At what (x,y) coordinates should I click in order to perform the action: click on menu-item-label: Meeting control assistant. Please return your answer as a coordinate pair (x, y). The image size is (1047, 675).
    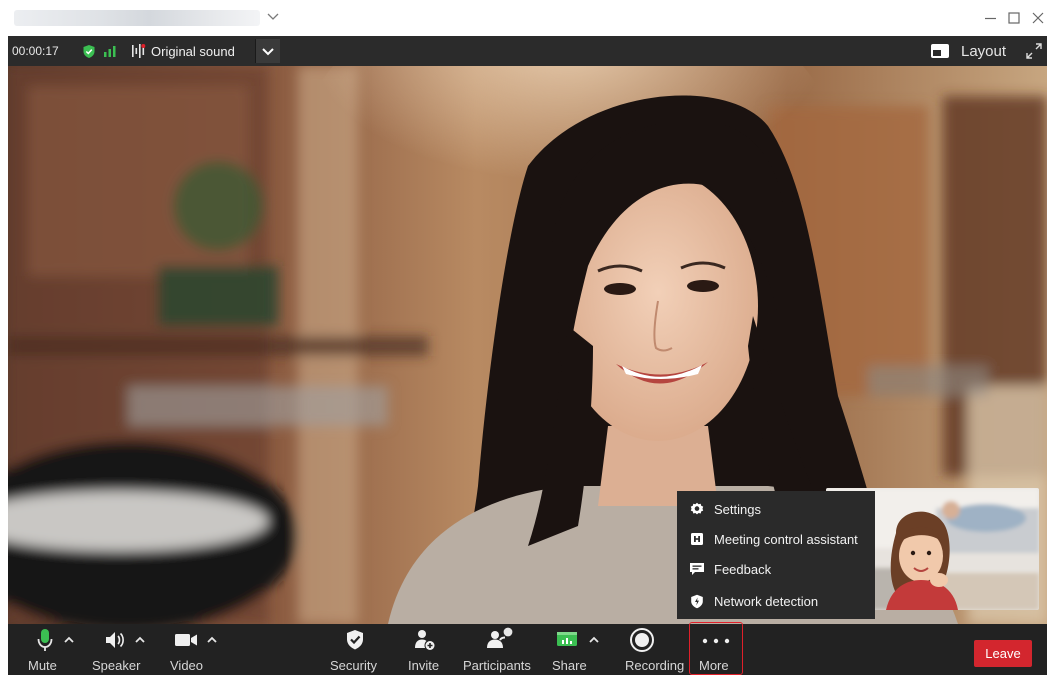
    Looking at the image, I should click on (786, 539).